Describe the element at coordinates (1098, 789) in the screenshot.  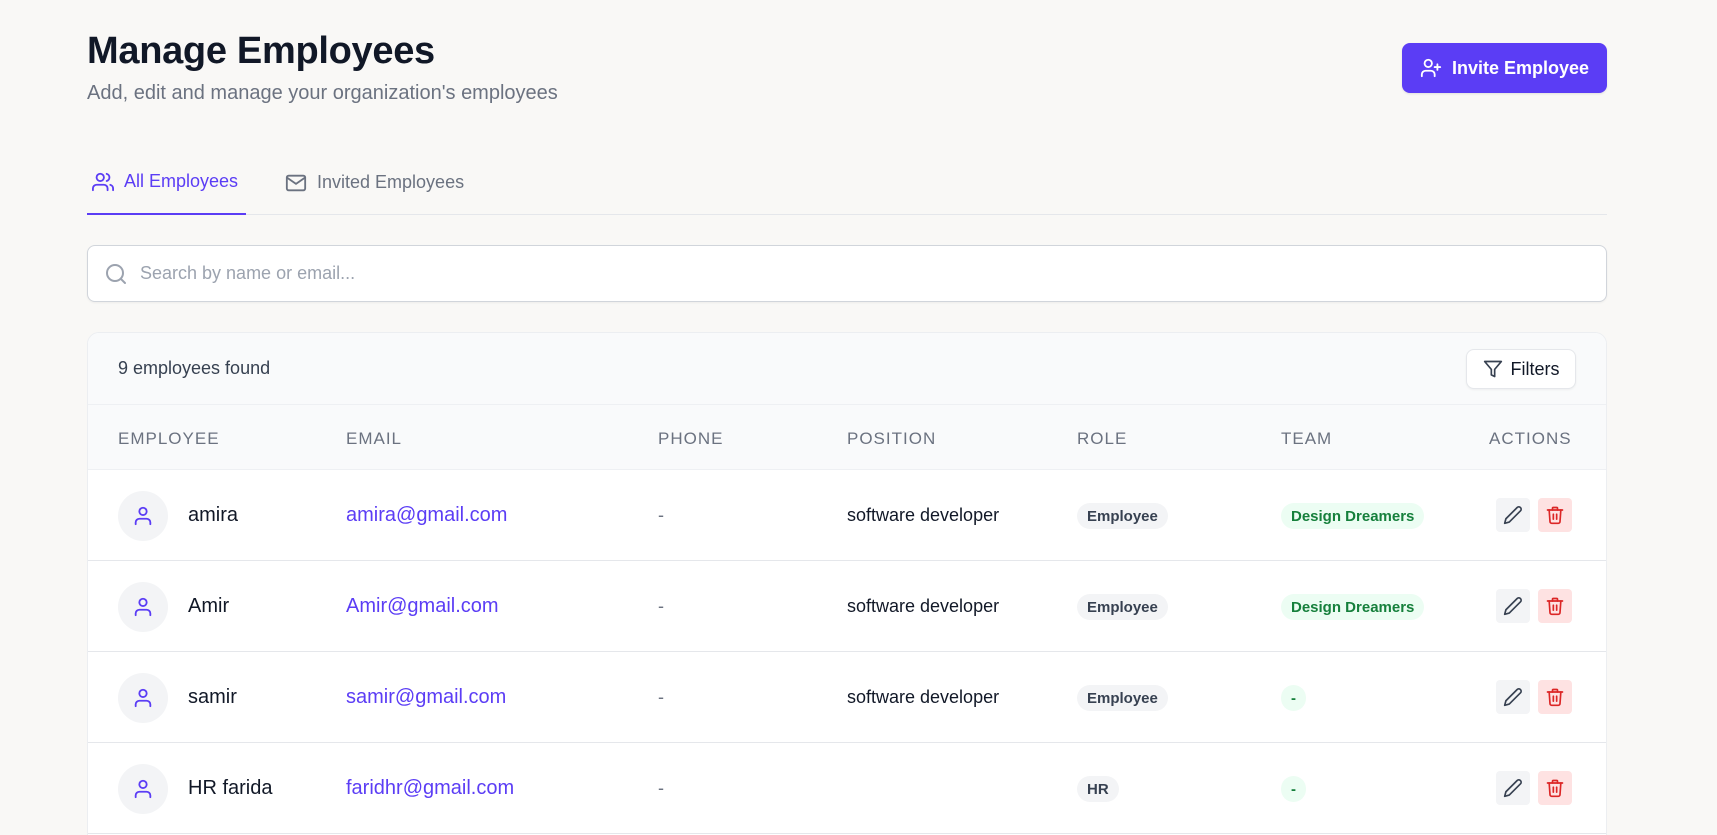
I see `role-badge: HR` at that location.